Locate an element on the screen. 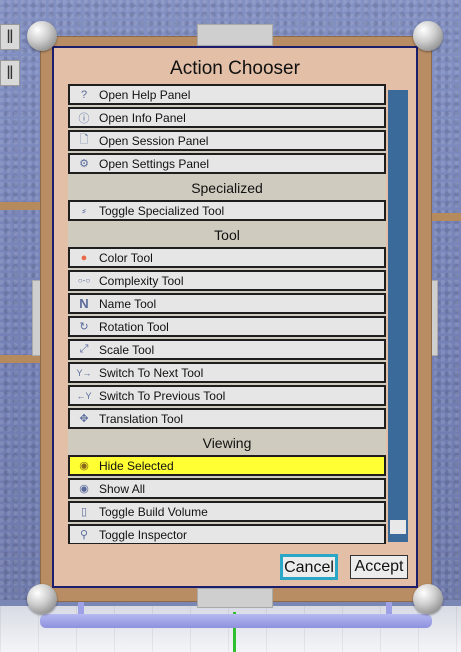  list-item-label: Toggle Specialized Tool is located at coordinates (162, 210).